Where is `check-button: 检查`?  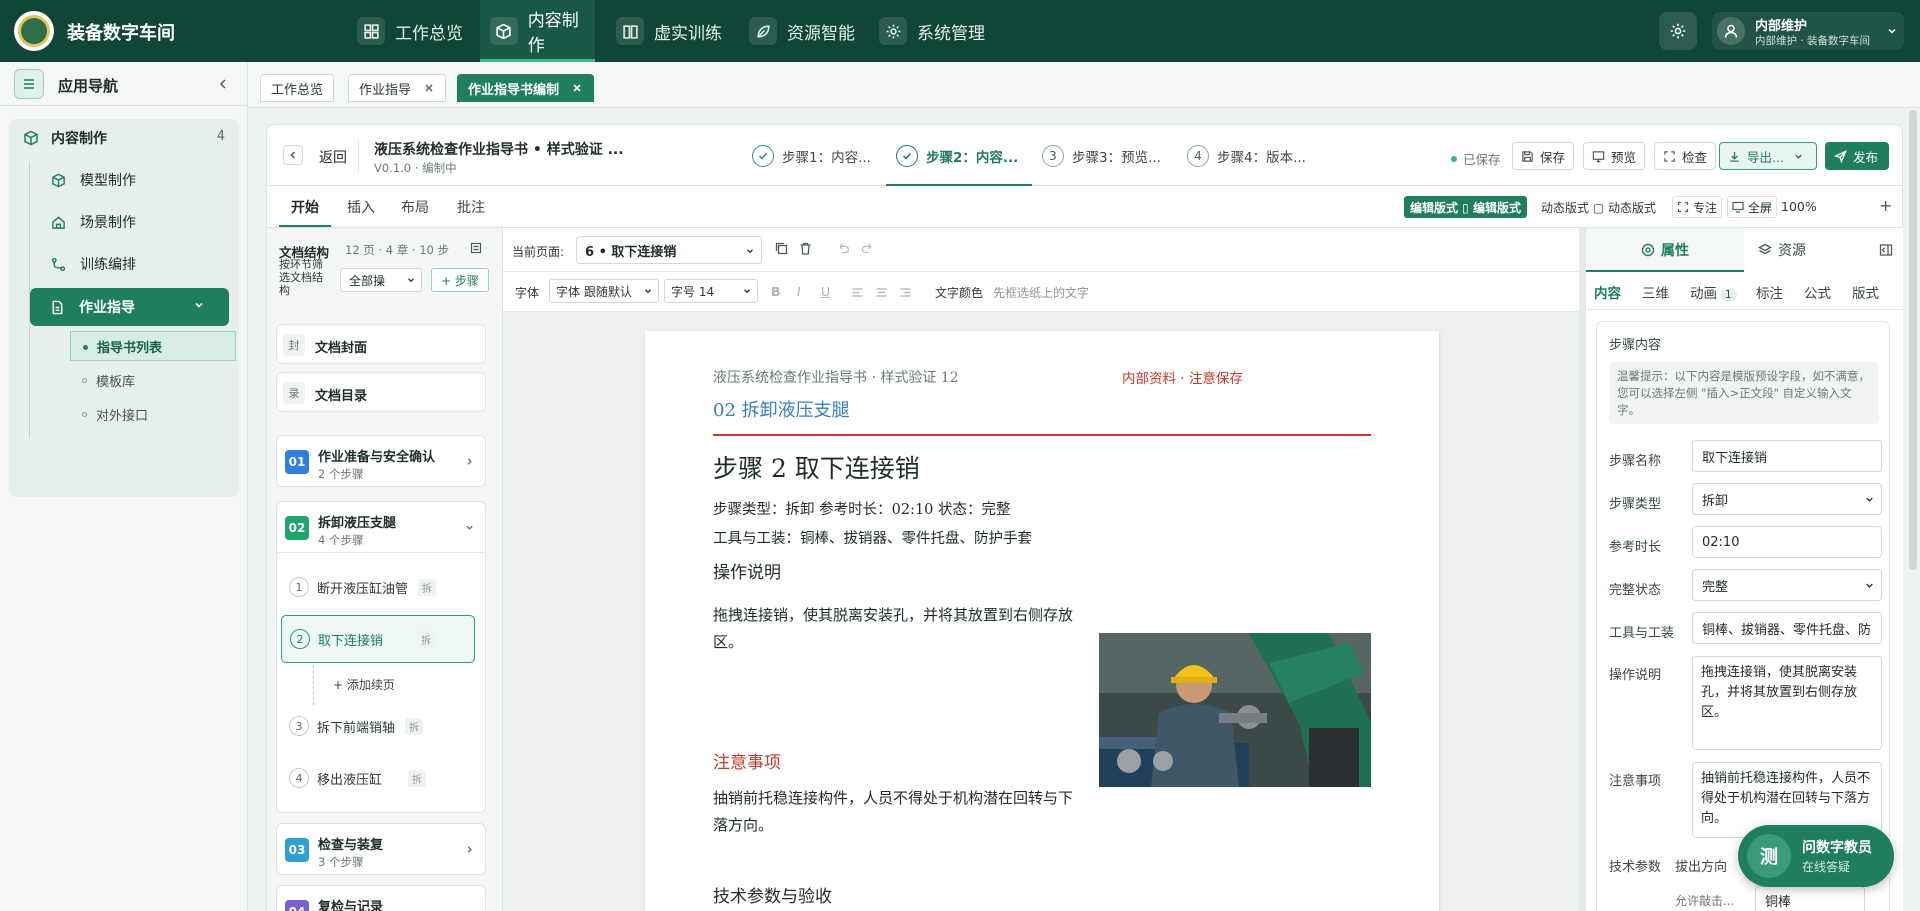 check-button: 检查 is located at coordinates (1685, 156).